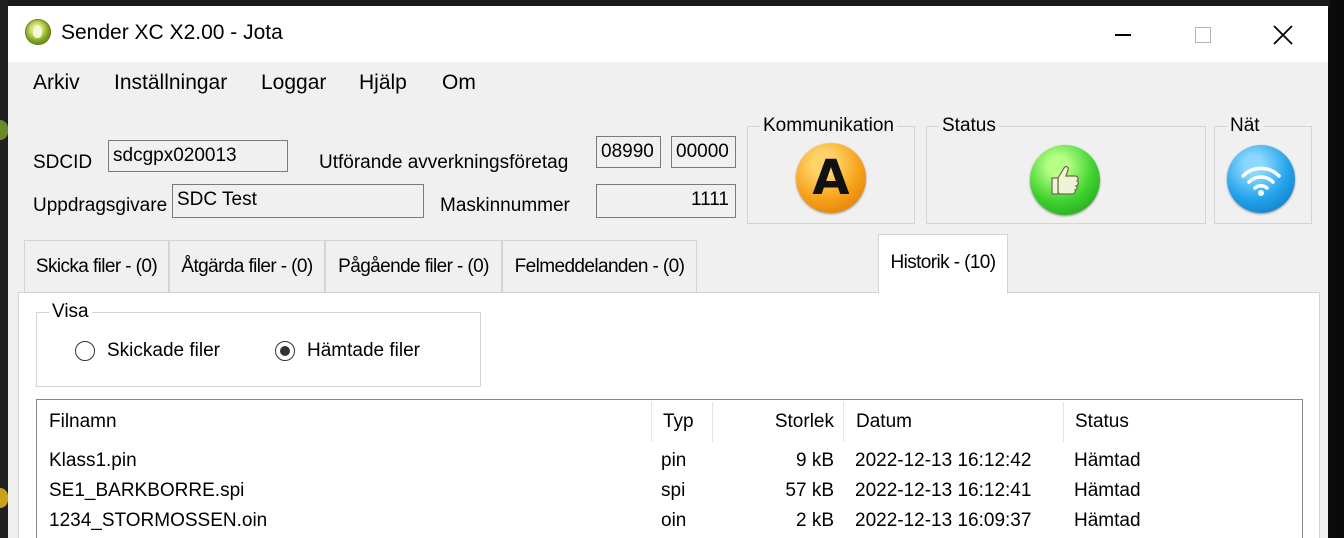  What do you see at coordinates (258, 344) in the screenshot?
I see `view-group: Visa Skickade filer Hämtade filer` at bounding box center [258, 344].